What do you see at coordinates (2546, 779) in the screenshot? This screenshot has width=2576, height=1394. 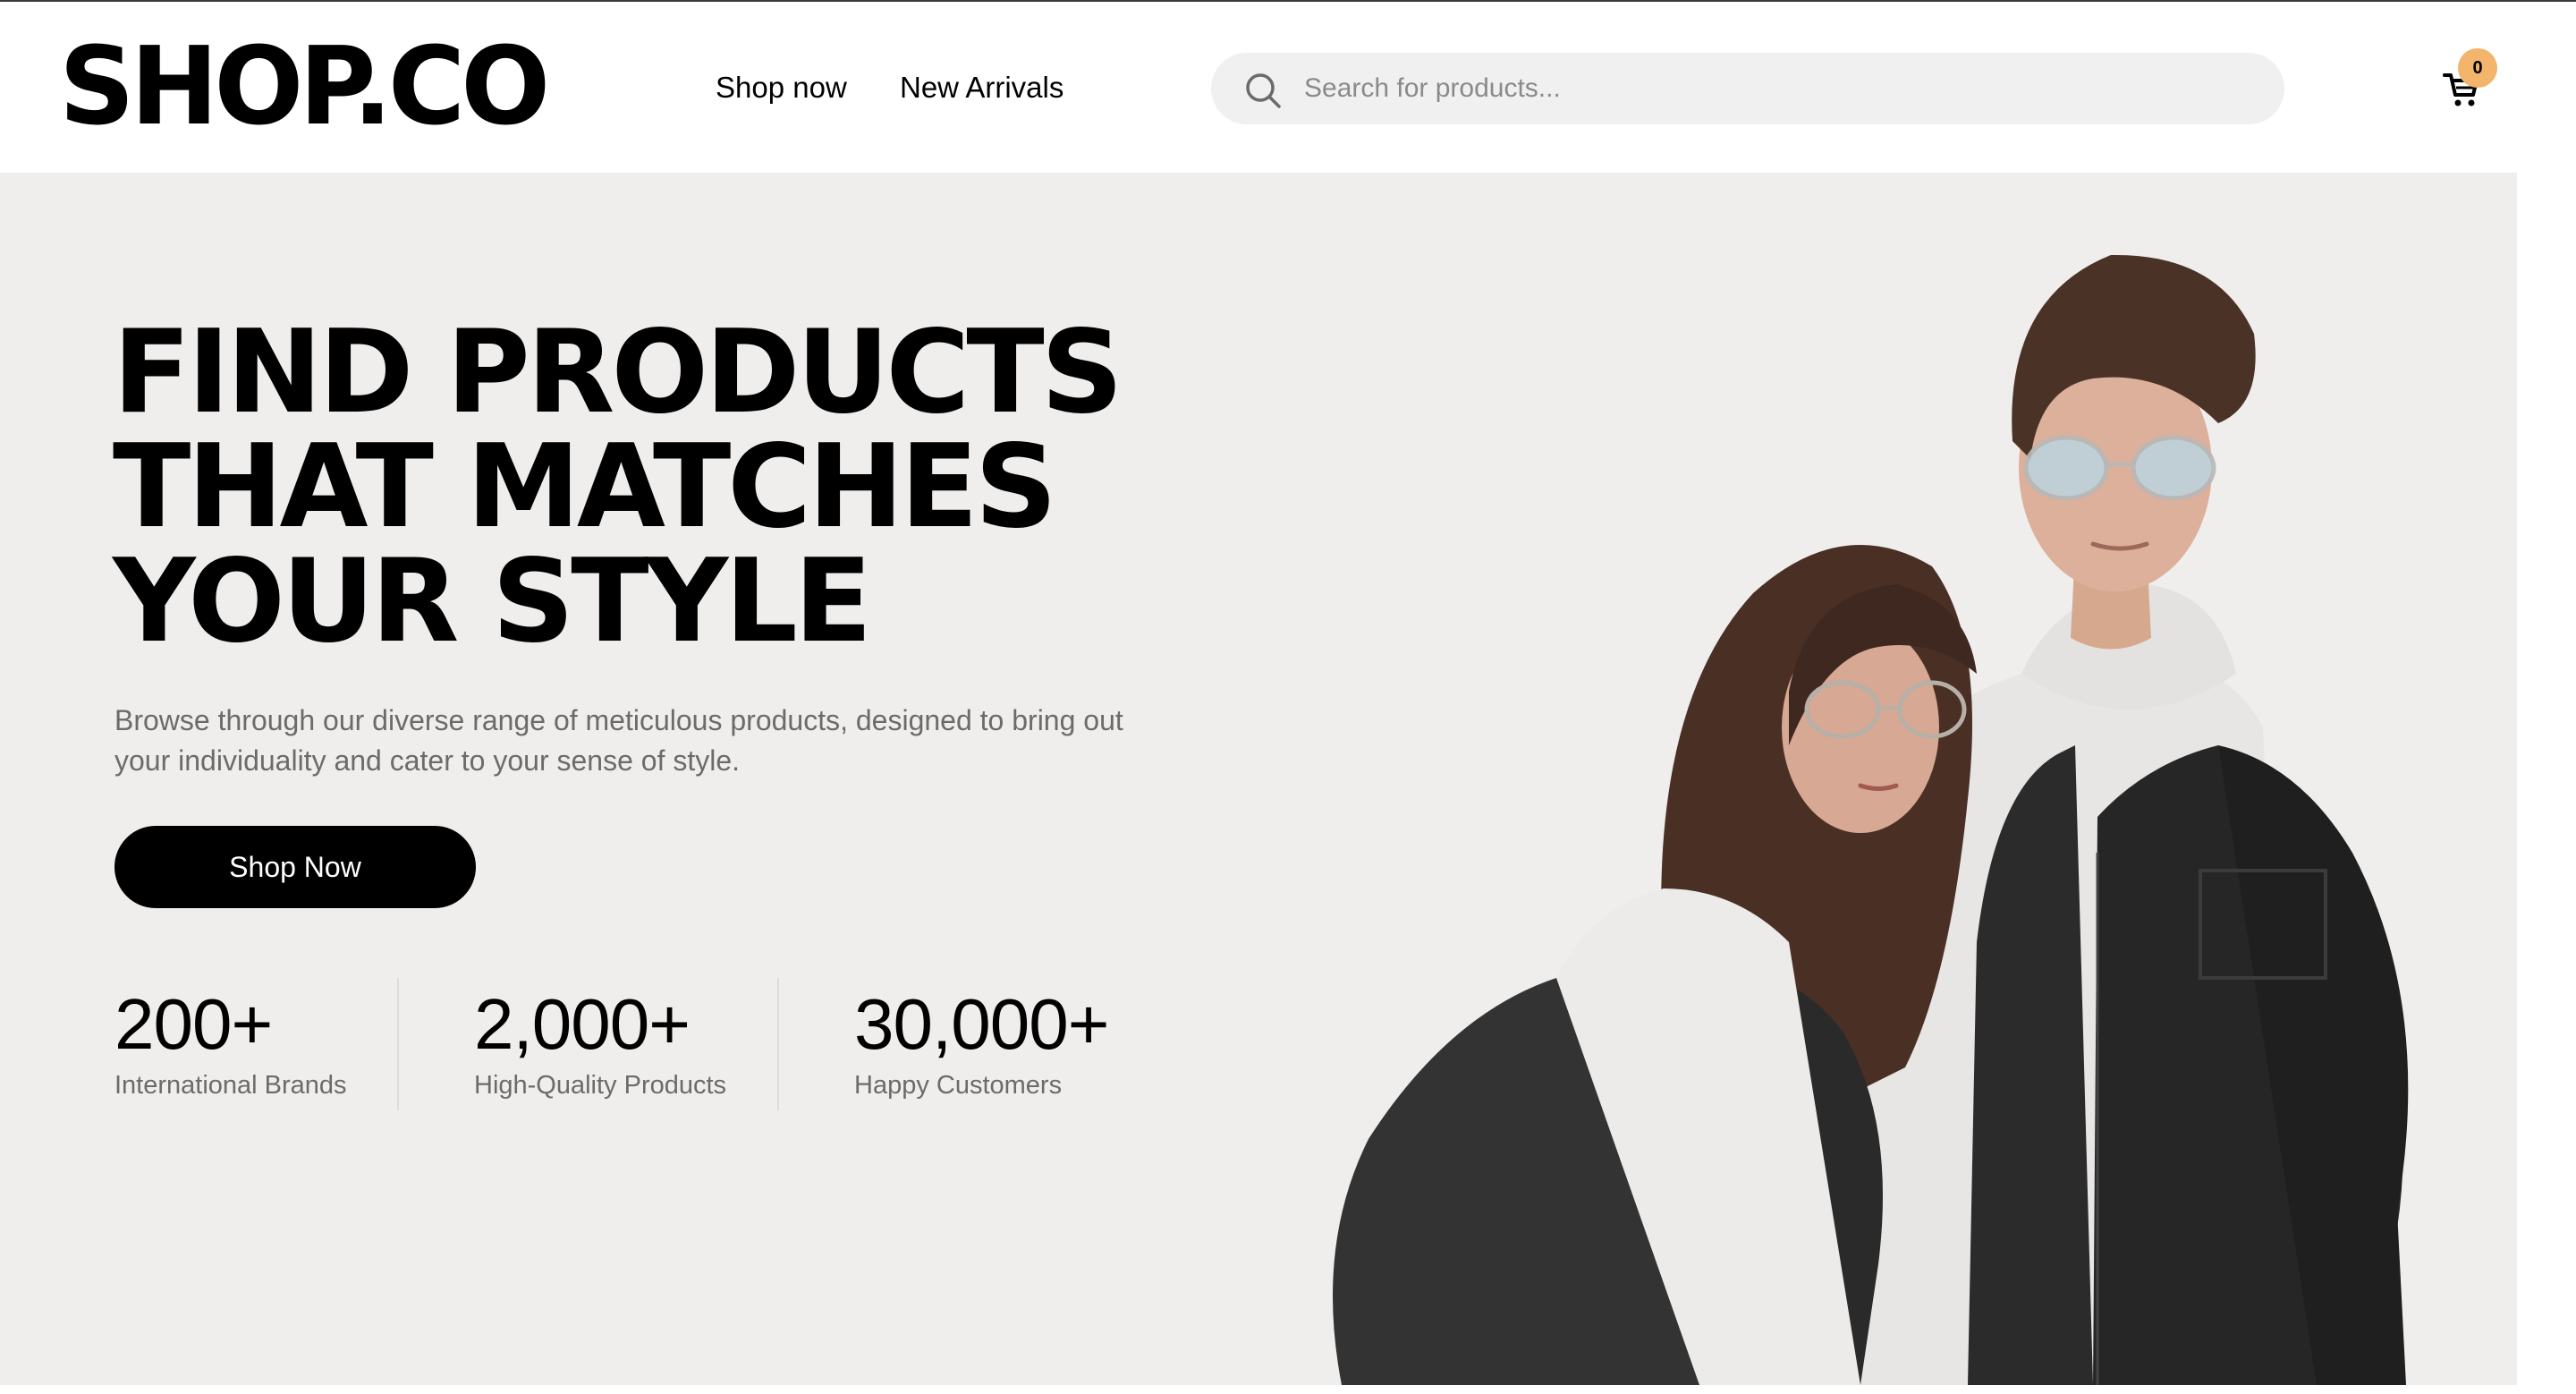 I see `hero-right-margin` at bounding box center [2546, 779].